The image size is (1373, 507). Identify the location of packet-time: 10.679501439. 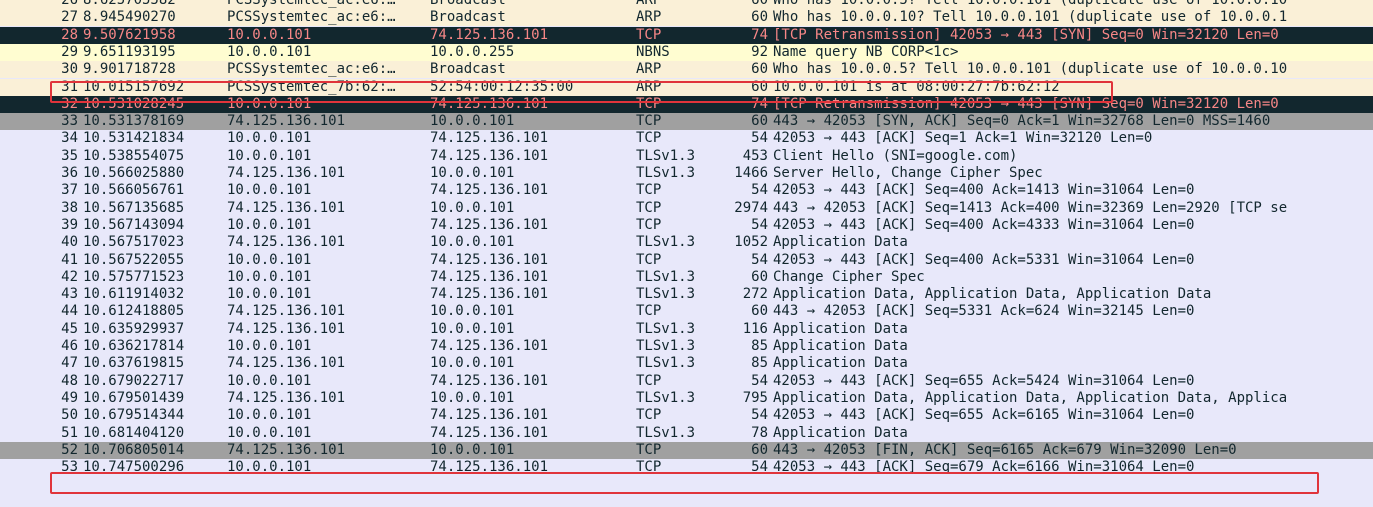
(134, 397).